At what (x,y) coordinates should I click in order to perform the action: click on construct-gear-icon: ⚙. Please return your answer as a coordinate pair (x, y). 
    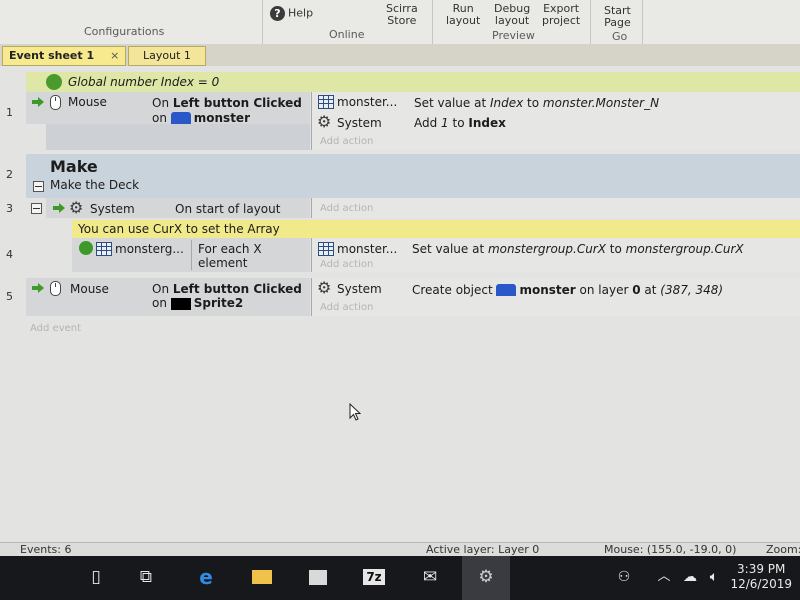
    Looking at the image, I should click on (486, 577).